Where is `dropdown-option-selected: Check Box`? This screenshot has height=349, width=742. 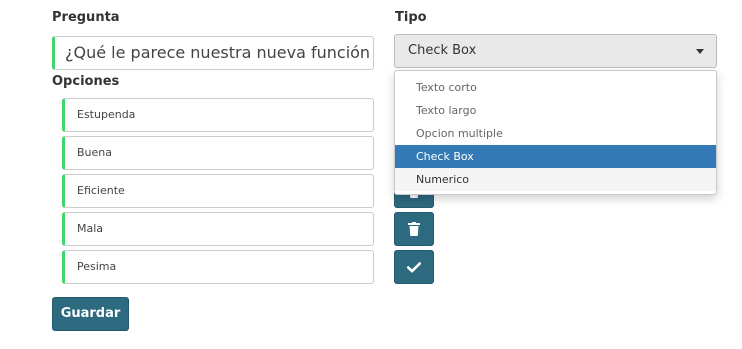 dropdown-option-selected: Check Box is located at coordinates (555, 156).